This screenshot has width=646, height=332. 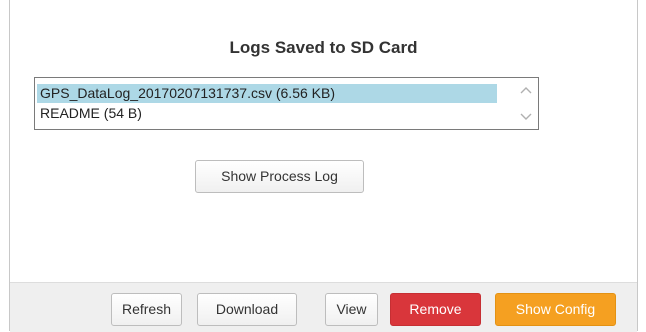 I want to click on panel-title: Logs Saved to SD Card, so click(x=323, y=47).